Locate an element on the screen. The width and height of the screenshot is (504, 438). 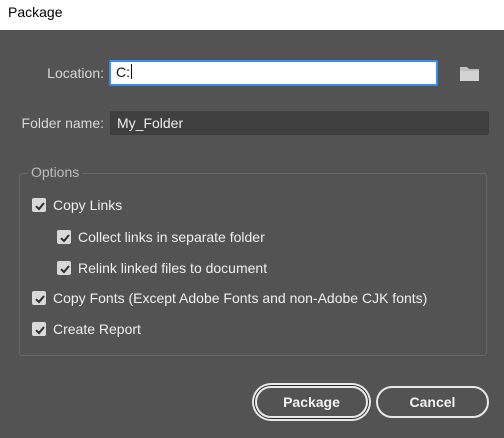
location-input: C: is located at coordinates (273, 73).